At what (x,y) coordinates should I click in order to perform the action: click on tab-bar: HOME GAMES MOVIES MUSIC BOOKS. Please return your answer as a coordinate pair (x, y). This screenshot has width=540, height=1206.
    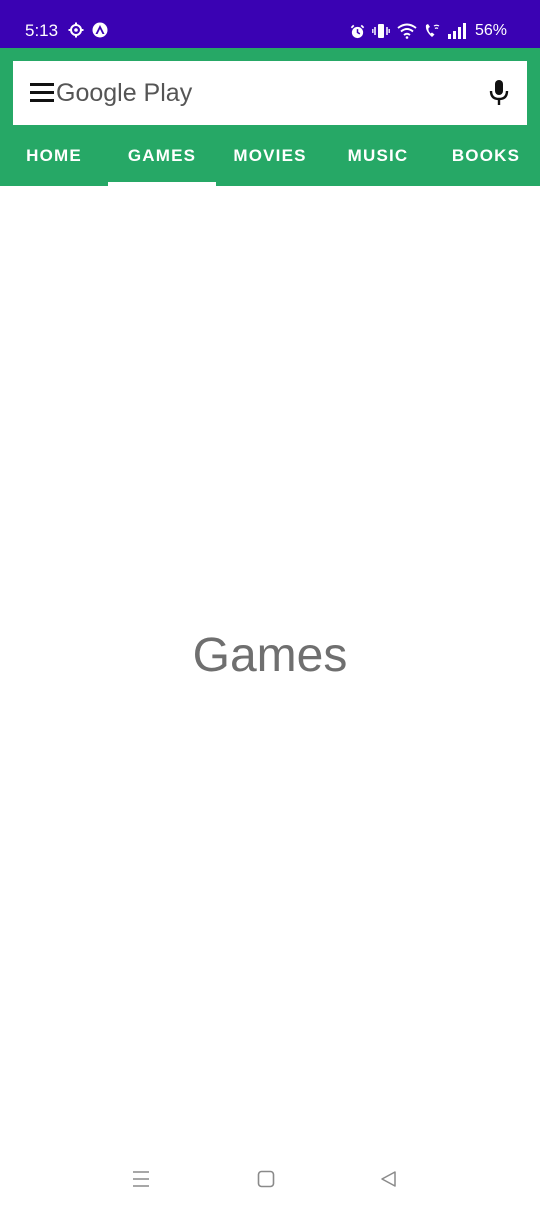
    Looking at the image, I should click on (270, 157).